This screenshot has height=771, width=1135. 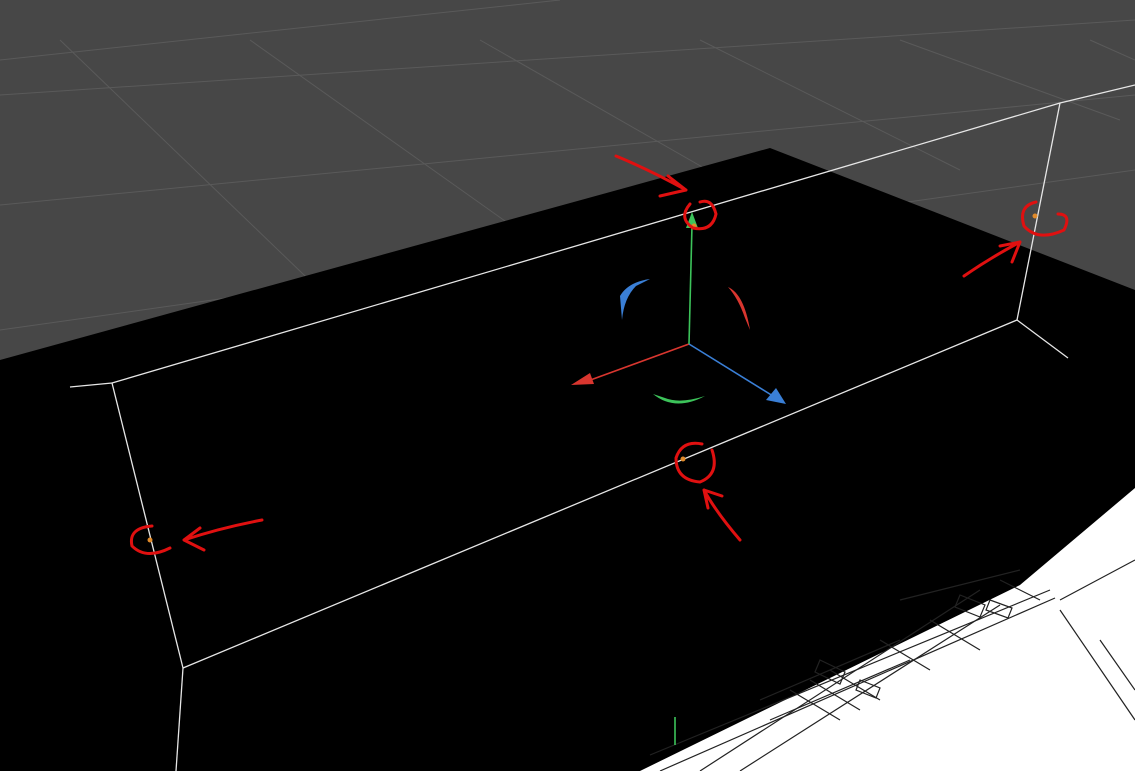 What do you see at coordinates (1035, 216) in the screenshot?
I see `vertex-handle-top-right` at bounding box center [1035, 216].